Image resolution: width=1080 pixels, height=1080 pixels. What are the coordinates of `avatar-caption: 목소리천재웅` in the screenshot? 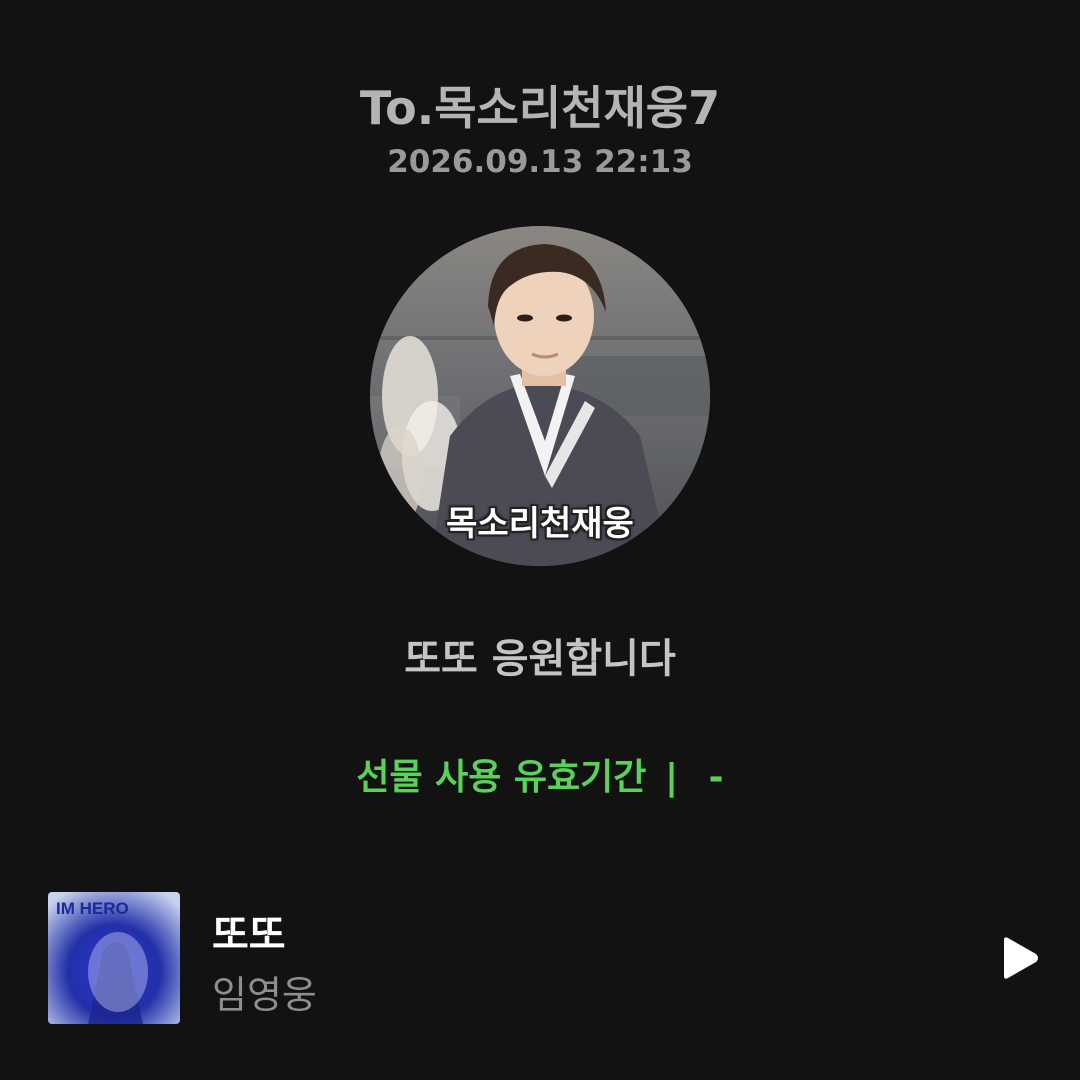 It's located at (540, 524).